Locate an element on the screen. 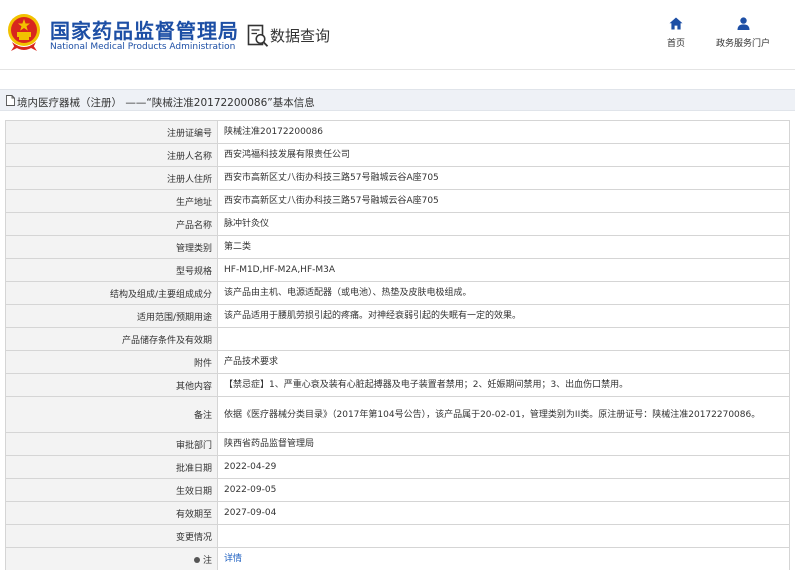  brand-name-cn: 国家药品监督管理局 is located at coordinates (144, 31).